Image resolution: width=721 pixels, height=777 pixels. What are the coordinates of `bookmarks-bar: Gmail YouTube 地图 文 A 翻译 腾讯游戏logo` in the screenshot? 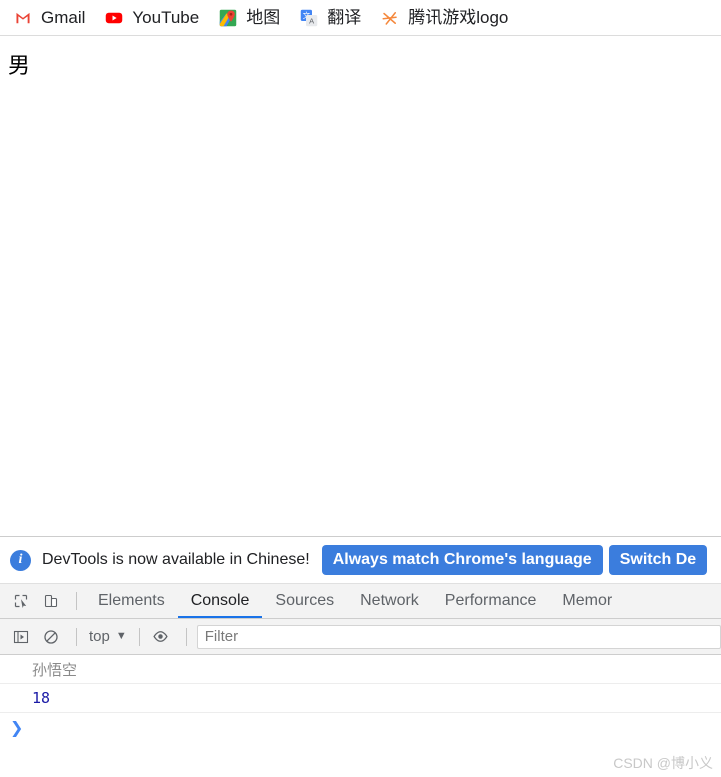 It's located at (360, 18).